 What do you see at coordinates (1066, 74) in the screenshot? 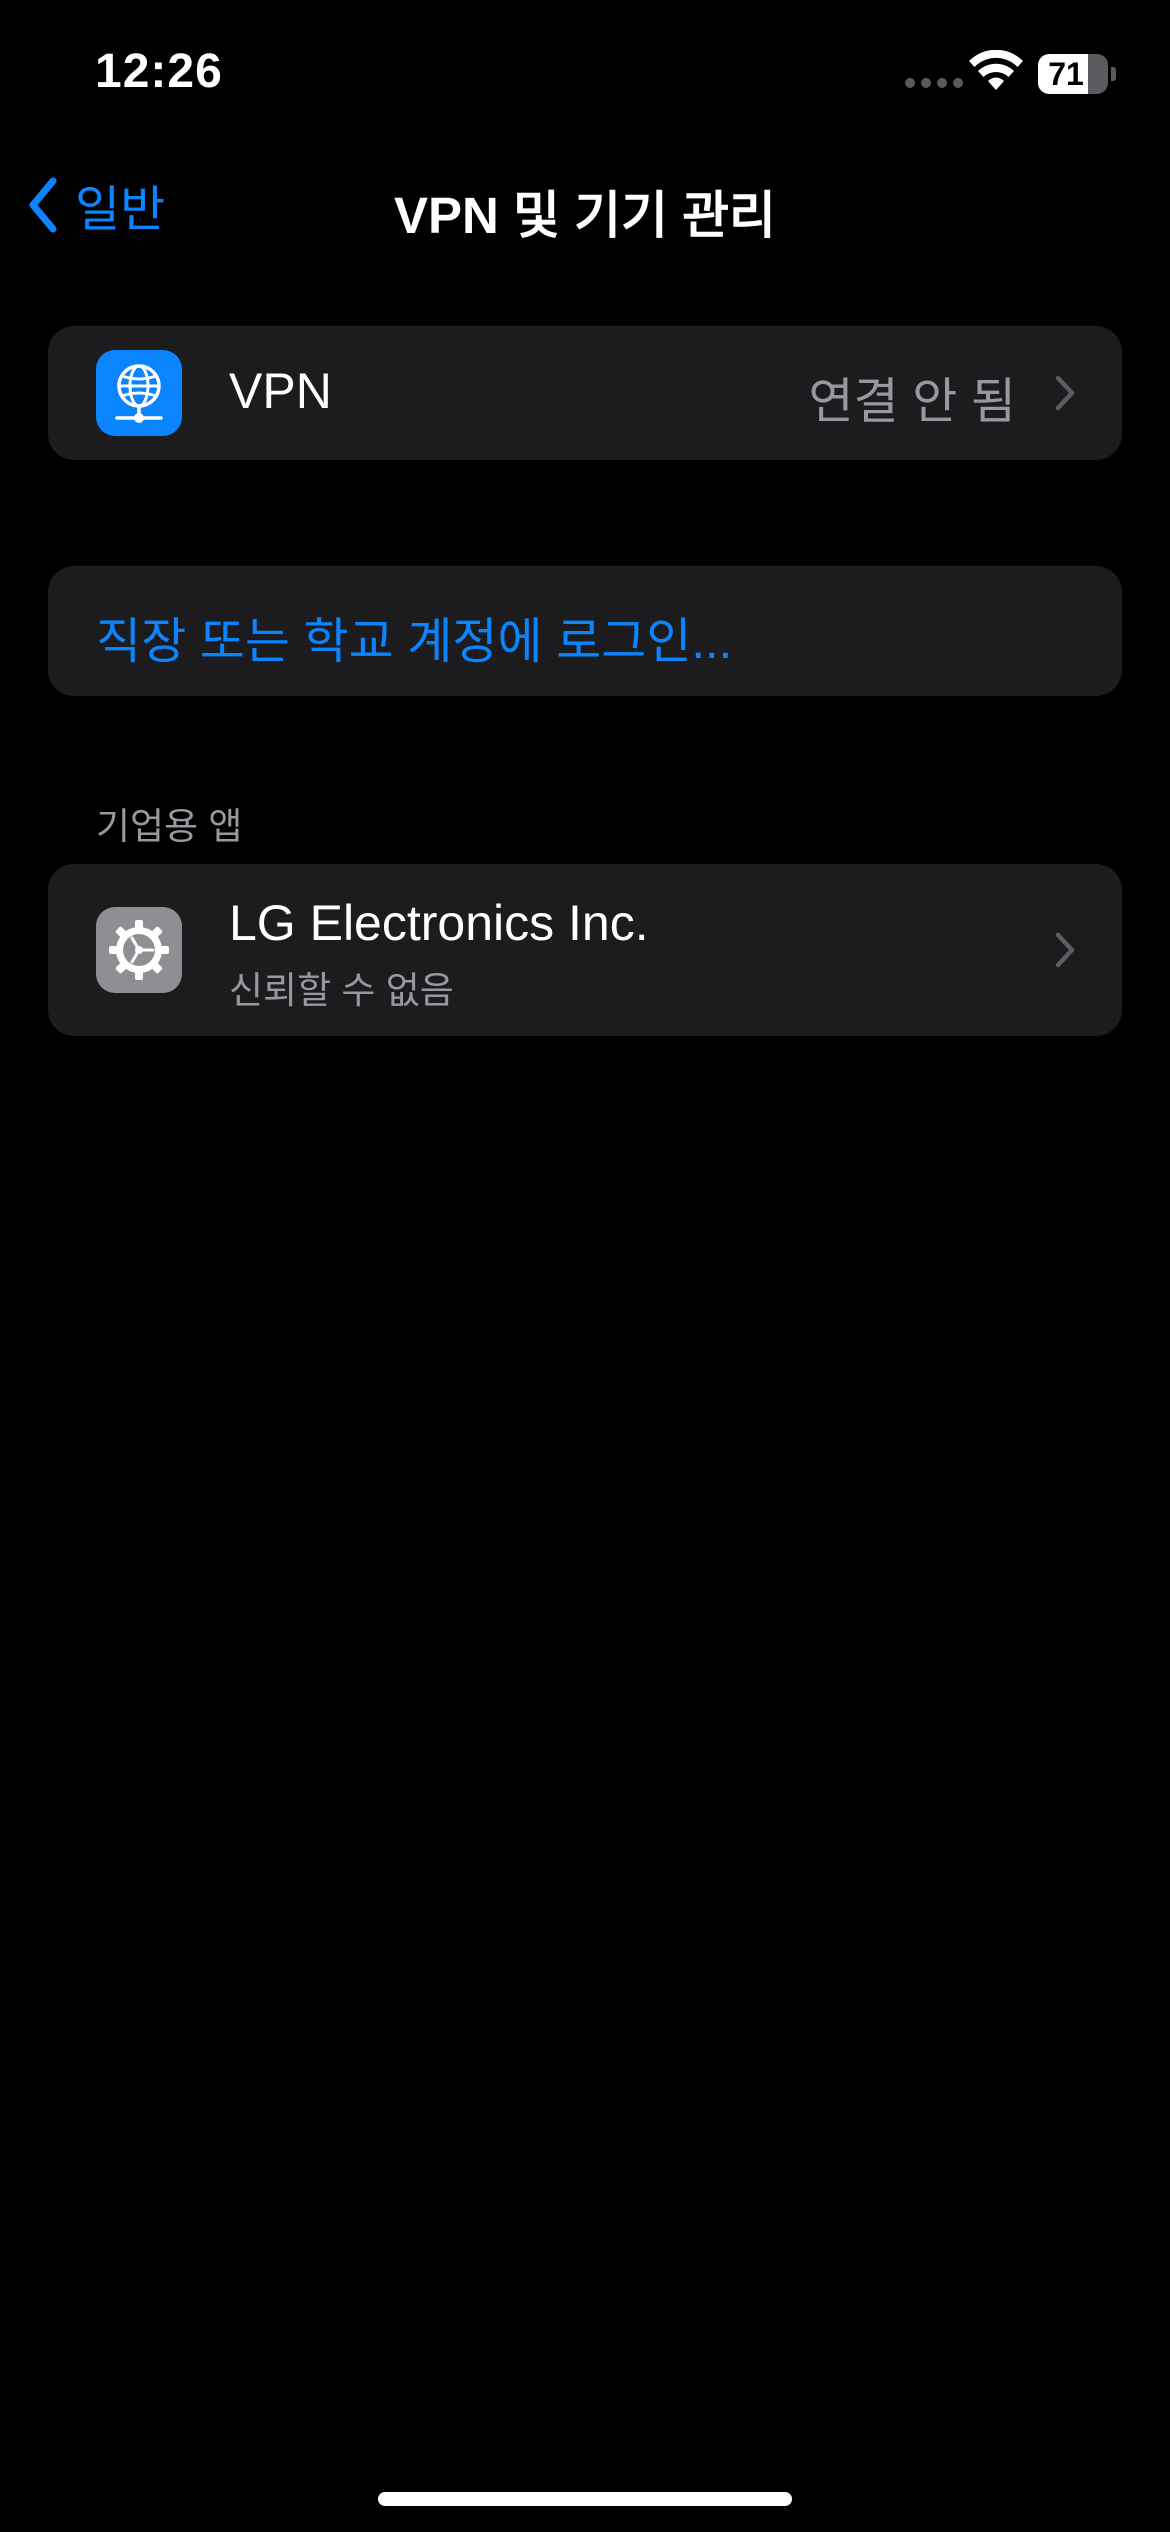
I see `battery-level: 71` at bounding box center [1066, 74].